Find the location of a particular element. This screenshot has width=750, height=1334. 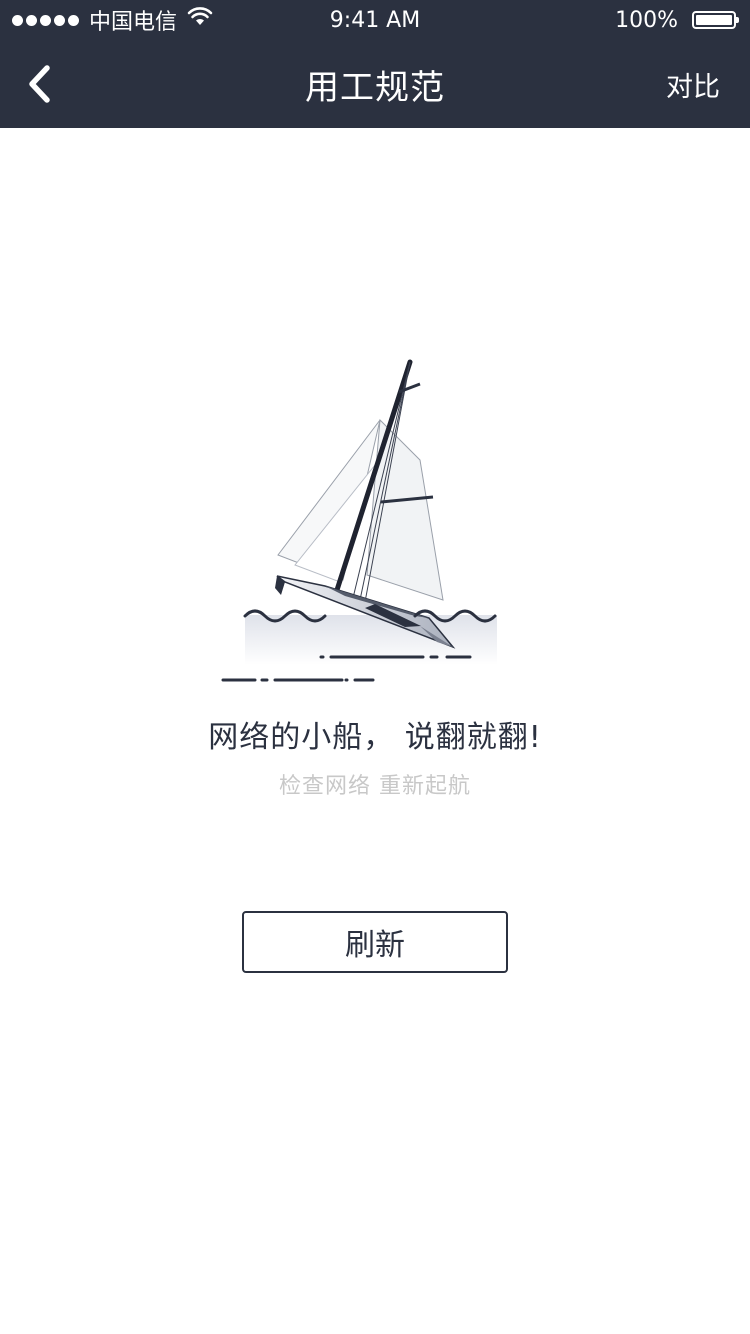

empty-state-headline: 网络的小船， 说翻就翻! is located at coordinates (375, 737).